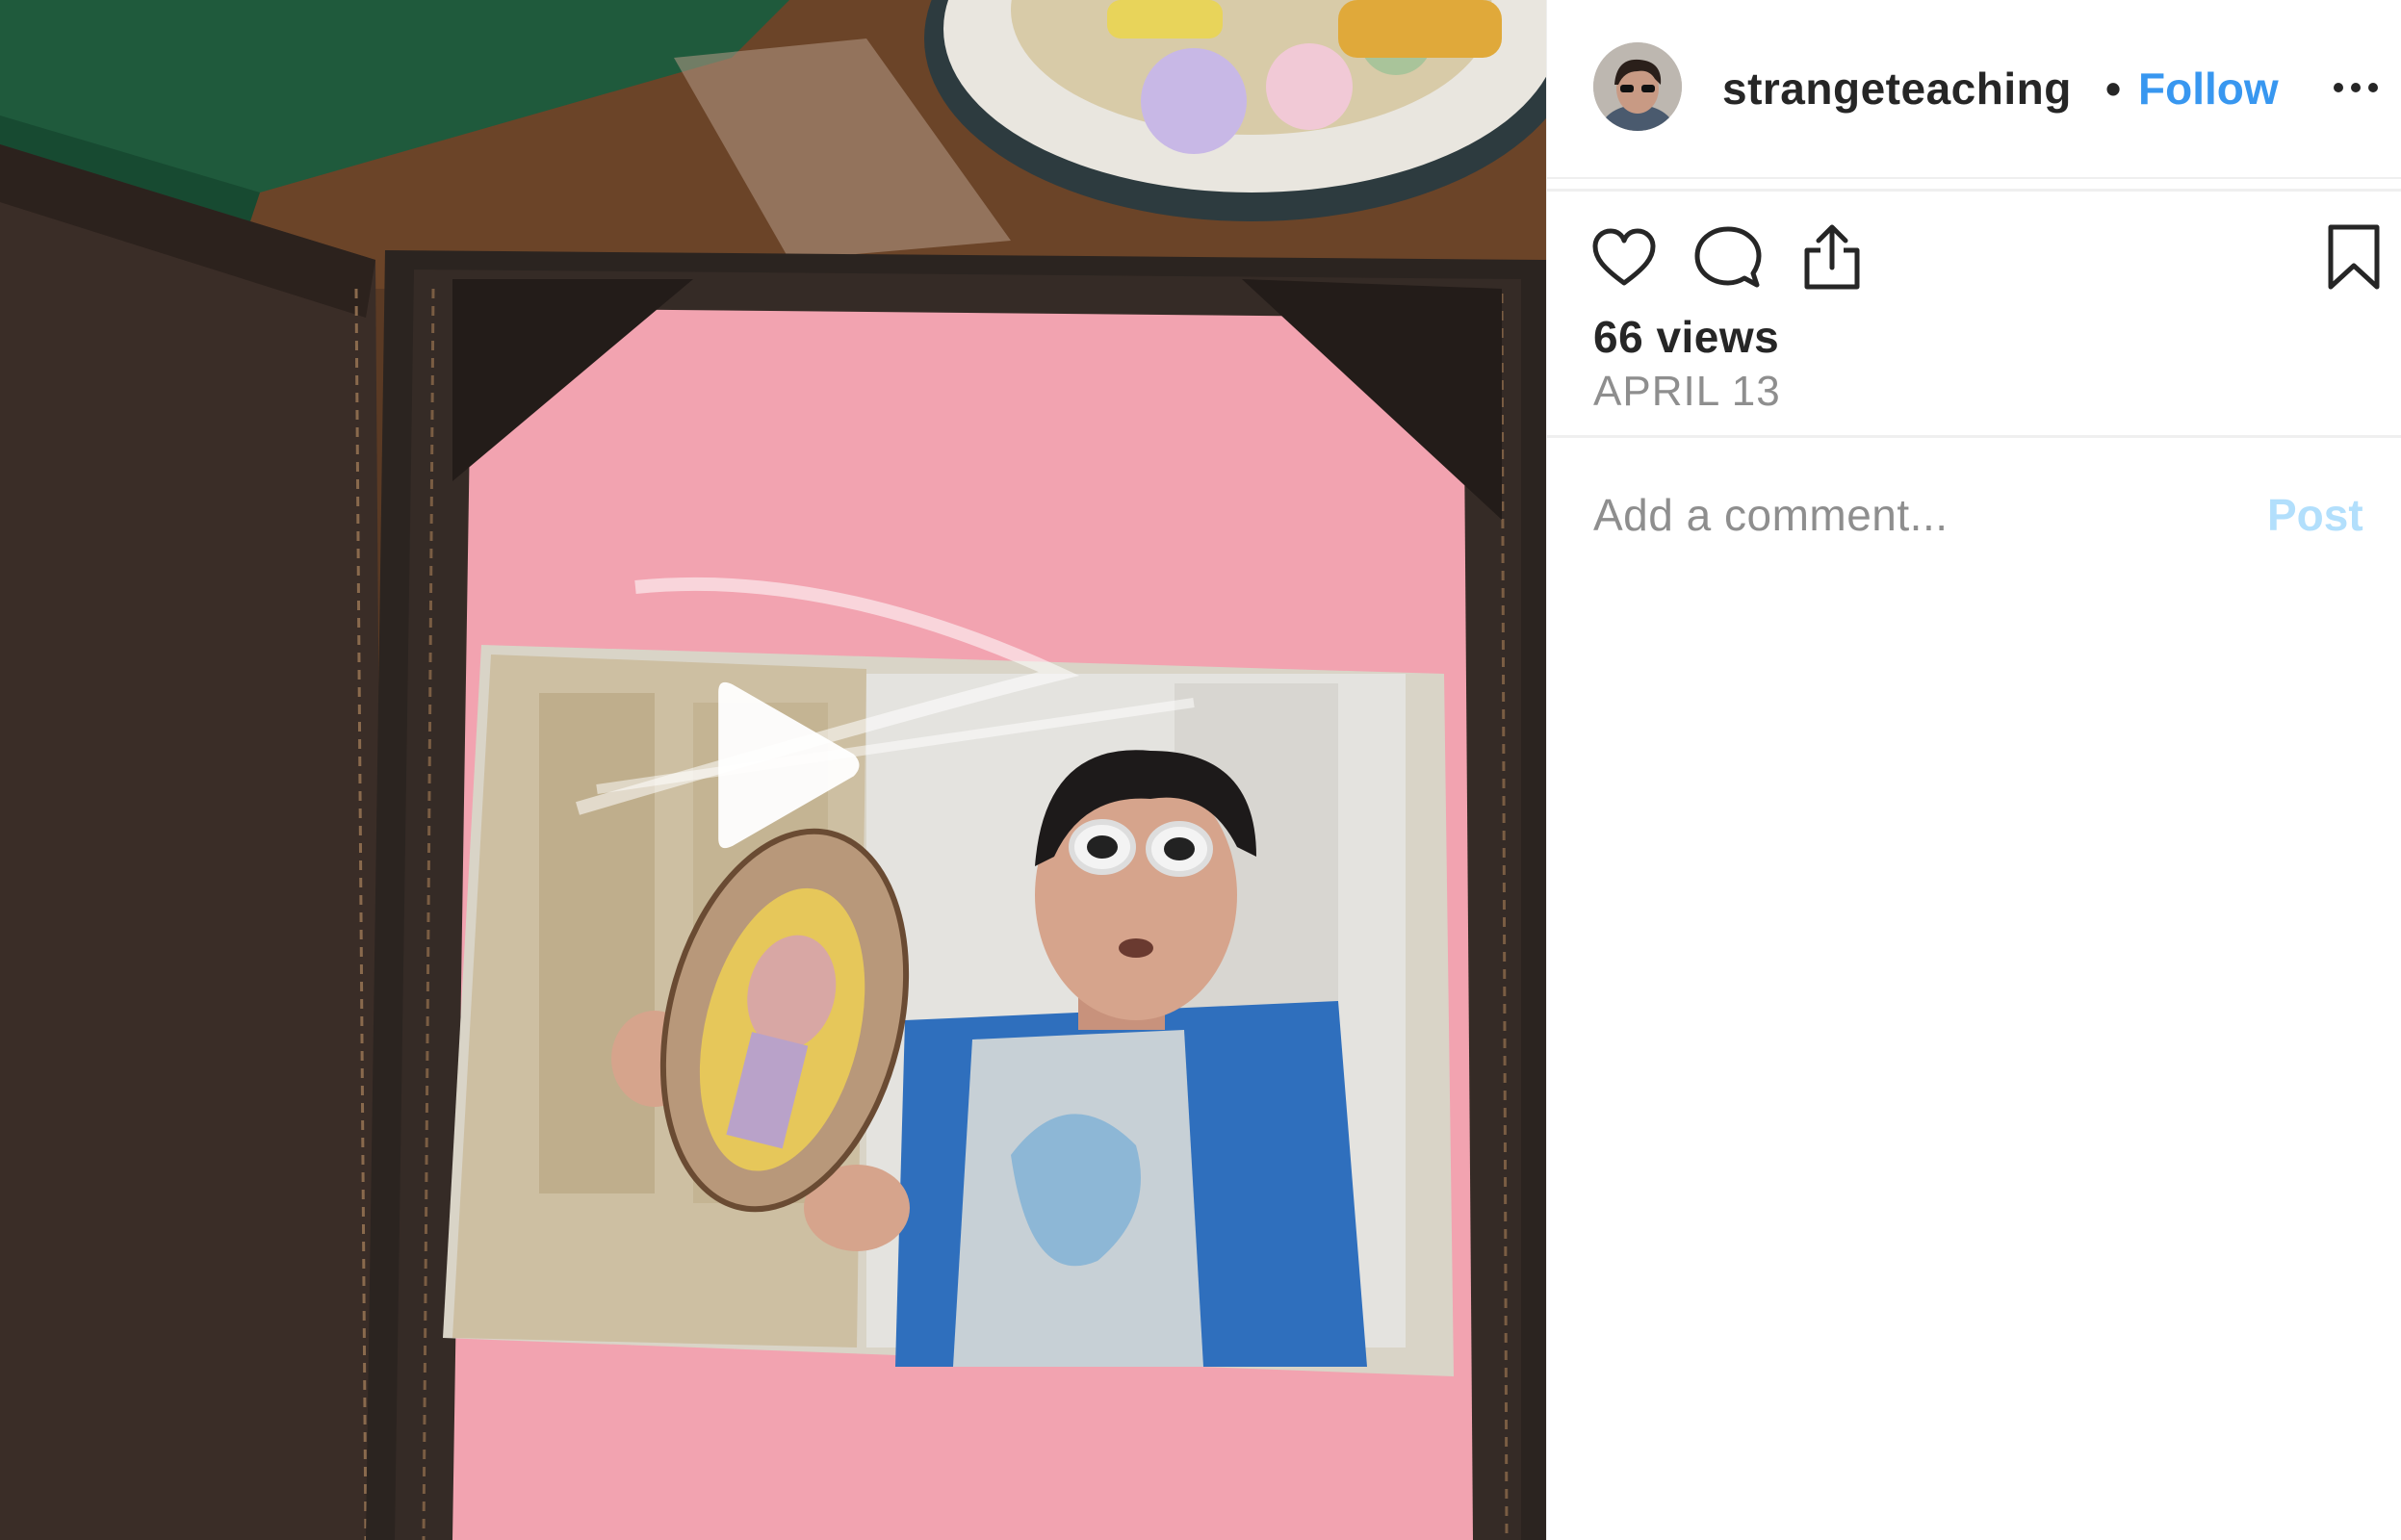  I want to click on comment-bubble-icon, so click(1728, 257).